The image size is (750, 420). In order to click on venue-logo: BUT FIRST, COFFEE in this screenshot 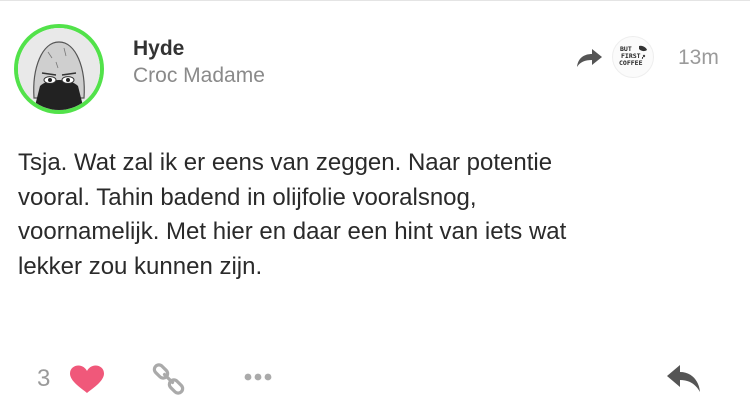, I will do `click(633, 57)`.